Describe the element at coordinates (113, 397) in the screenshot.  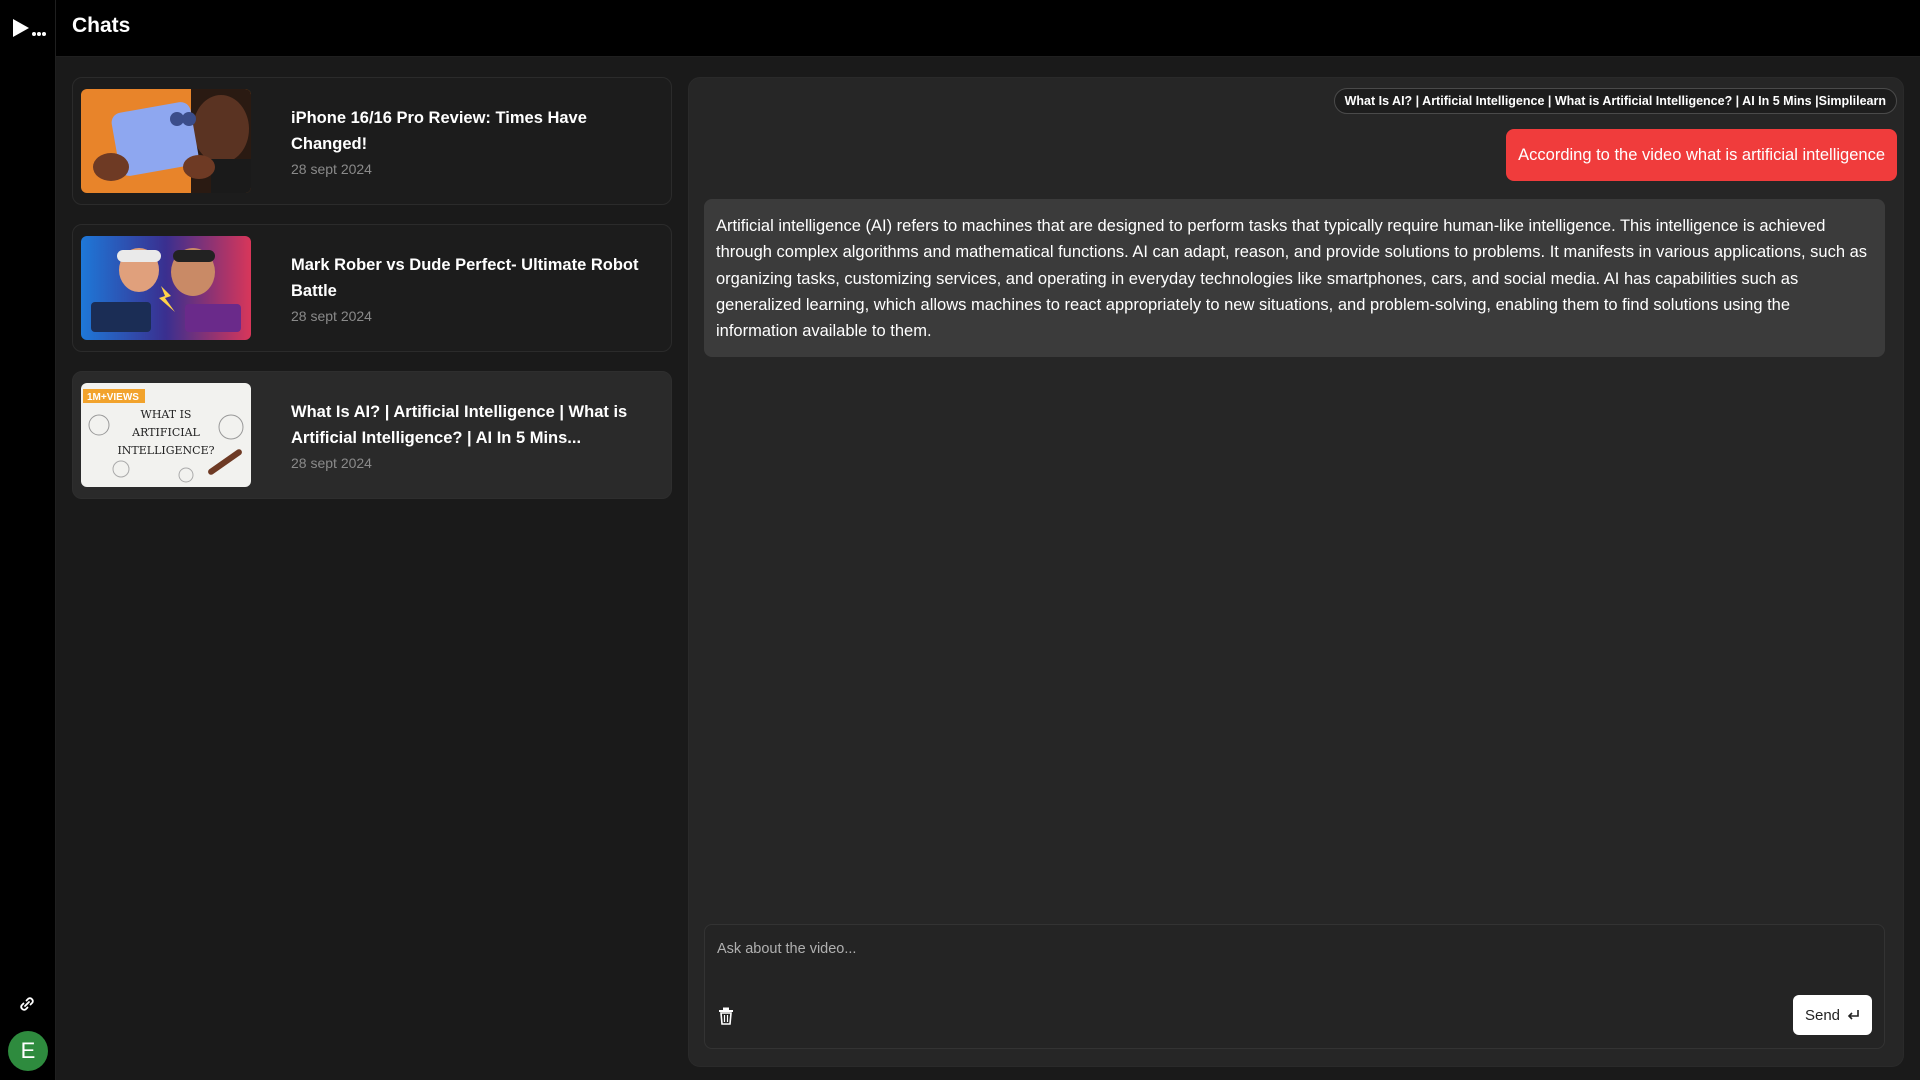
I see `thumb-badge: 1M+VIEWS` at that location.